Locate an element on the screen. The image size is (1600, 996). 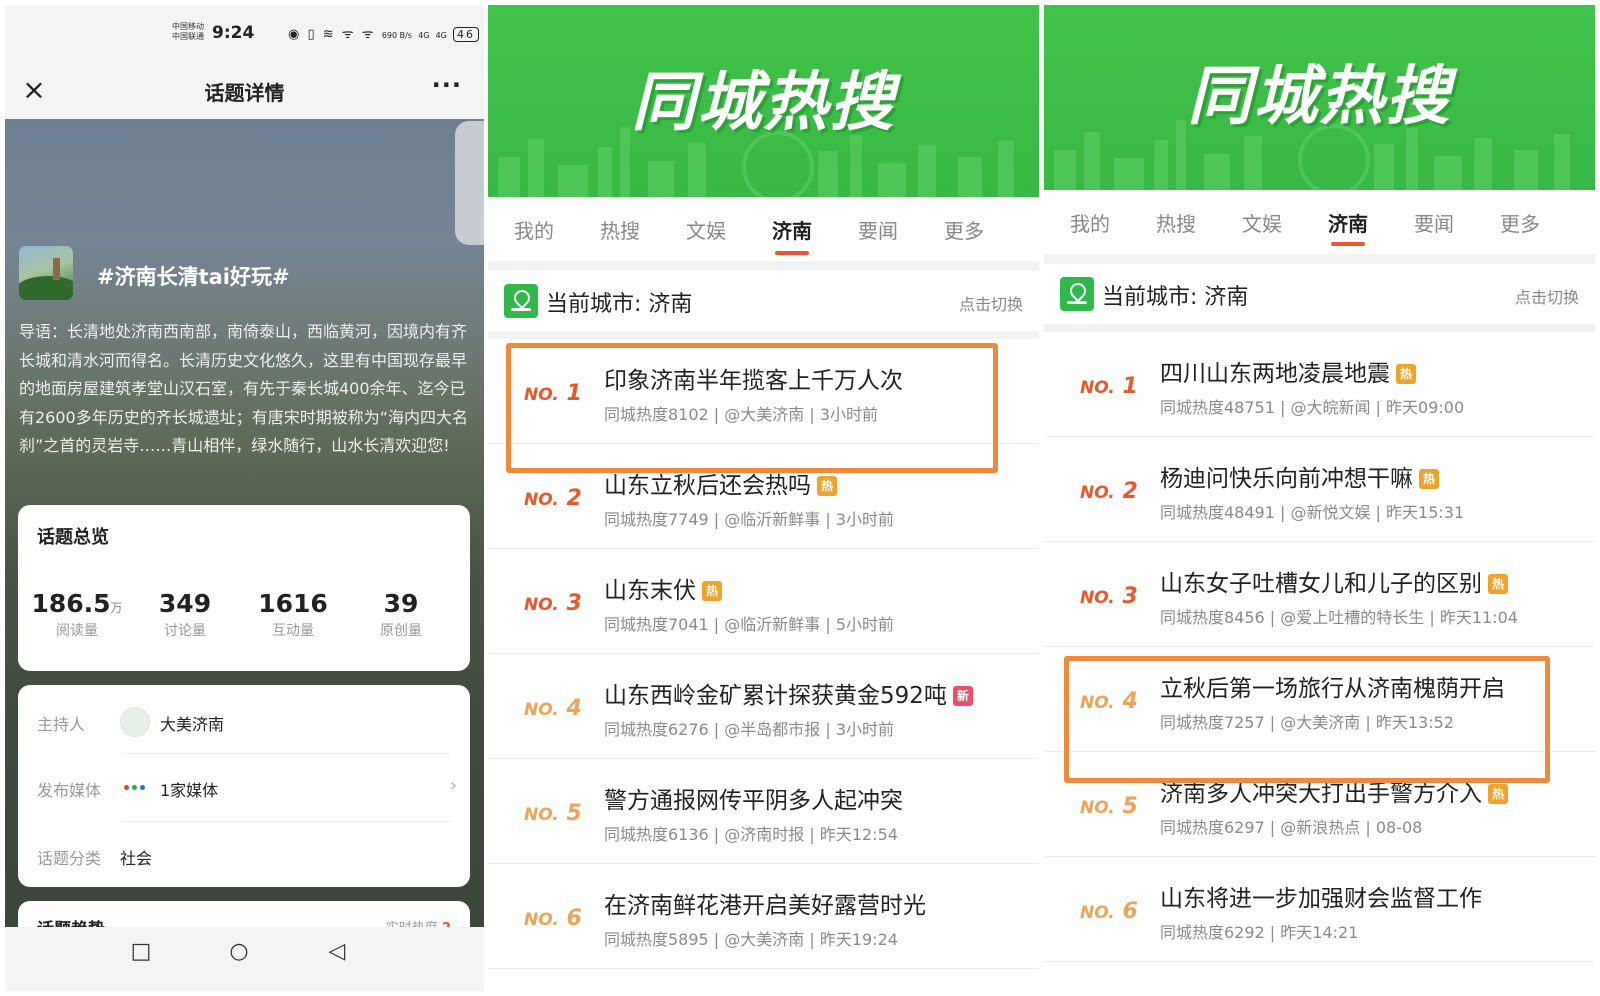
banner-title: 同城热搜 is located at coordinates (763, 103).